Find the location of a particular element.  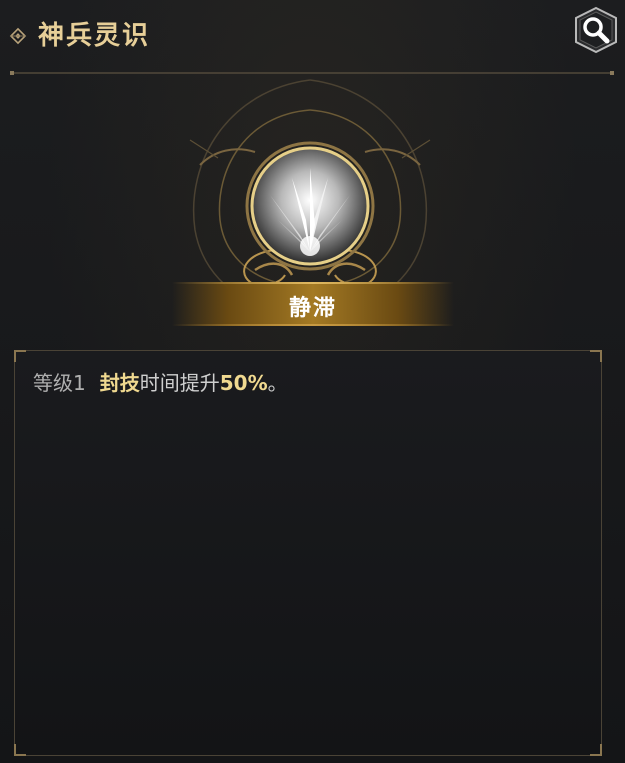

effect-value: 50% is located at coordinates (243, 383).